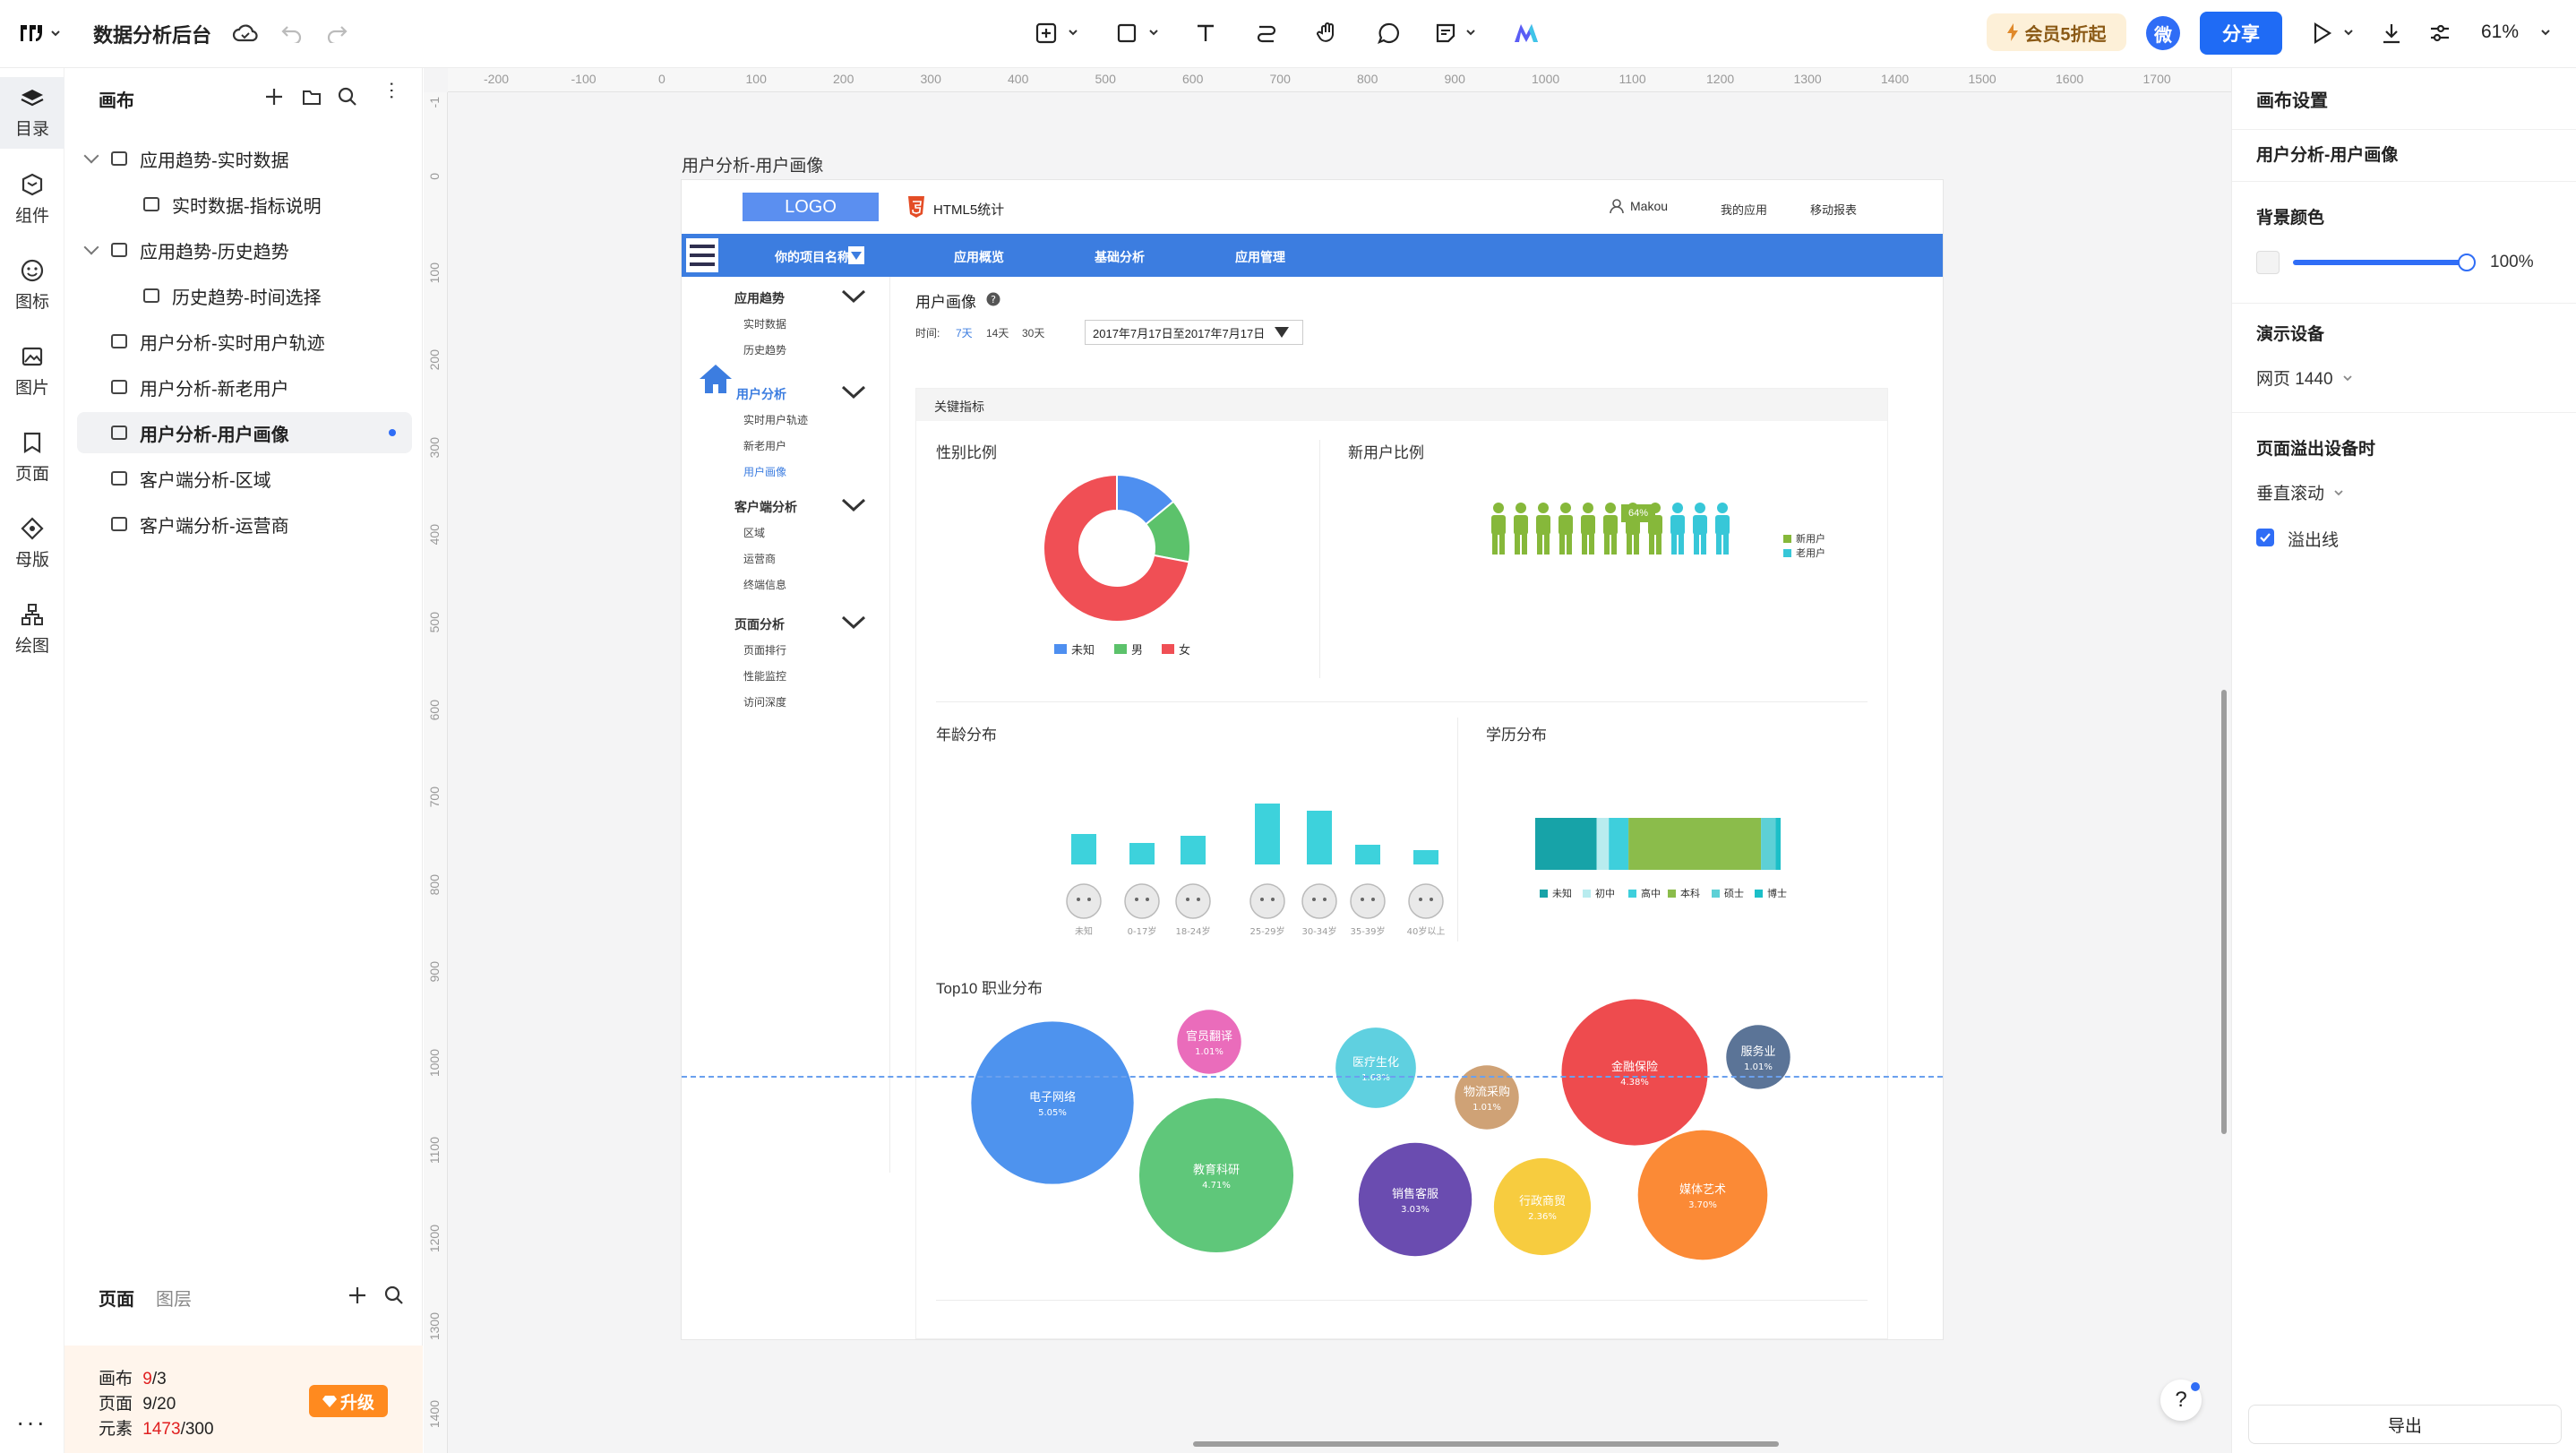  I want to click on sidebar-link: 性能监控, so click(764, 676).